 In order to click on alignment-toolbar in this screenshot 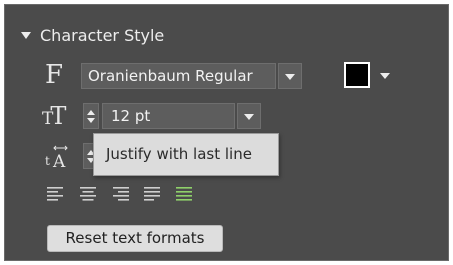, I will do `click(120, 195)`.